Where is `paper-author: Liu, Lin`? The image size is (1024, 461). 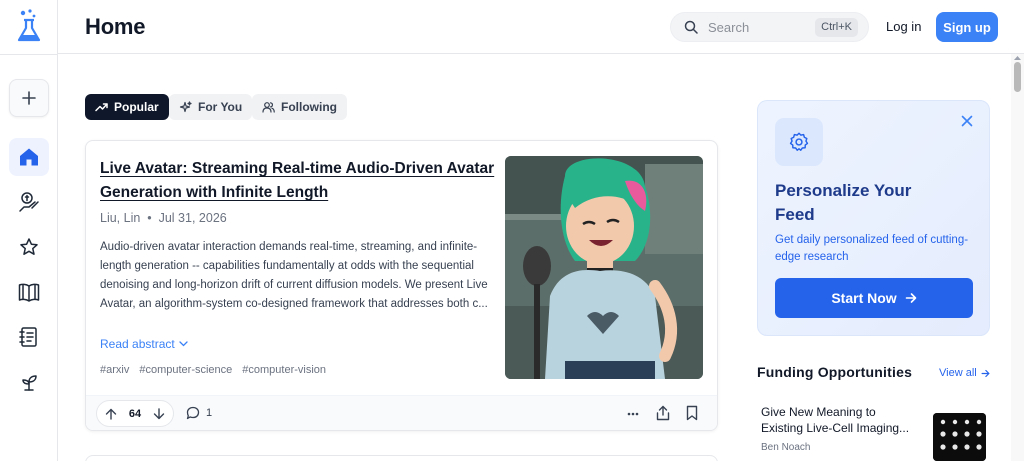
paper-author: Liu, Lin is located at coordinates (120, 218).